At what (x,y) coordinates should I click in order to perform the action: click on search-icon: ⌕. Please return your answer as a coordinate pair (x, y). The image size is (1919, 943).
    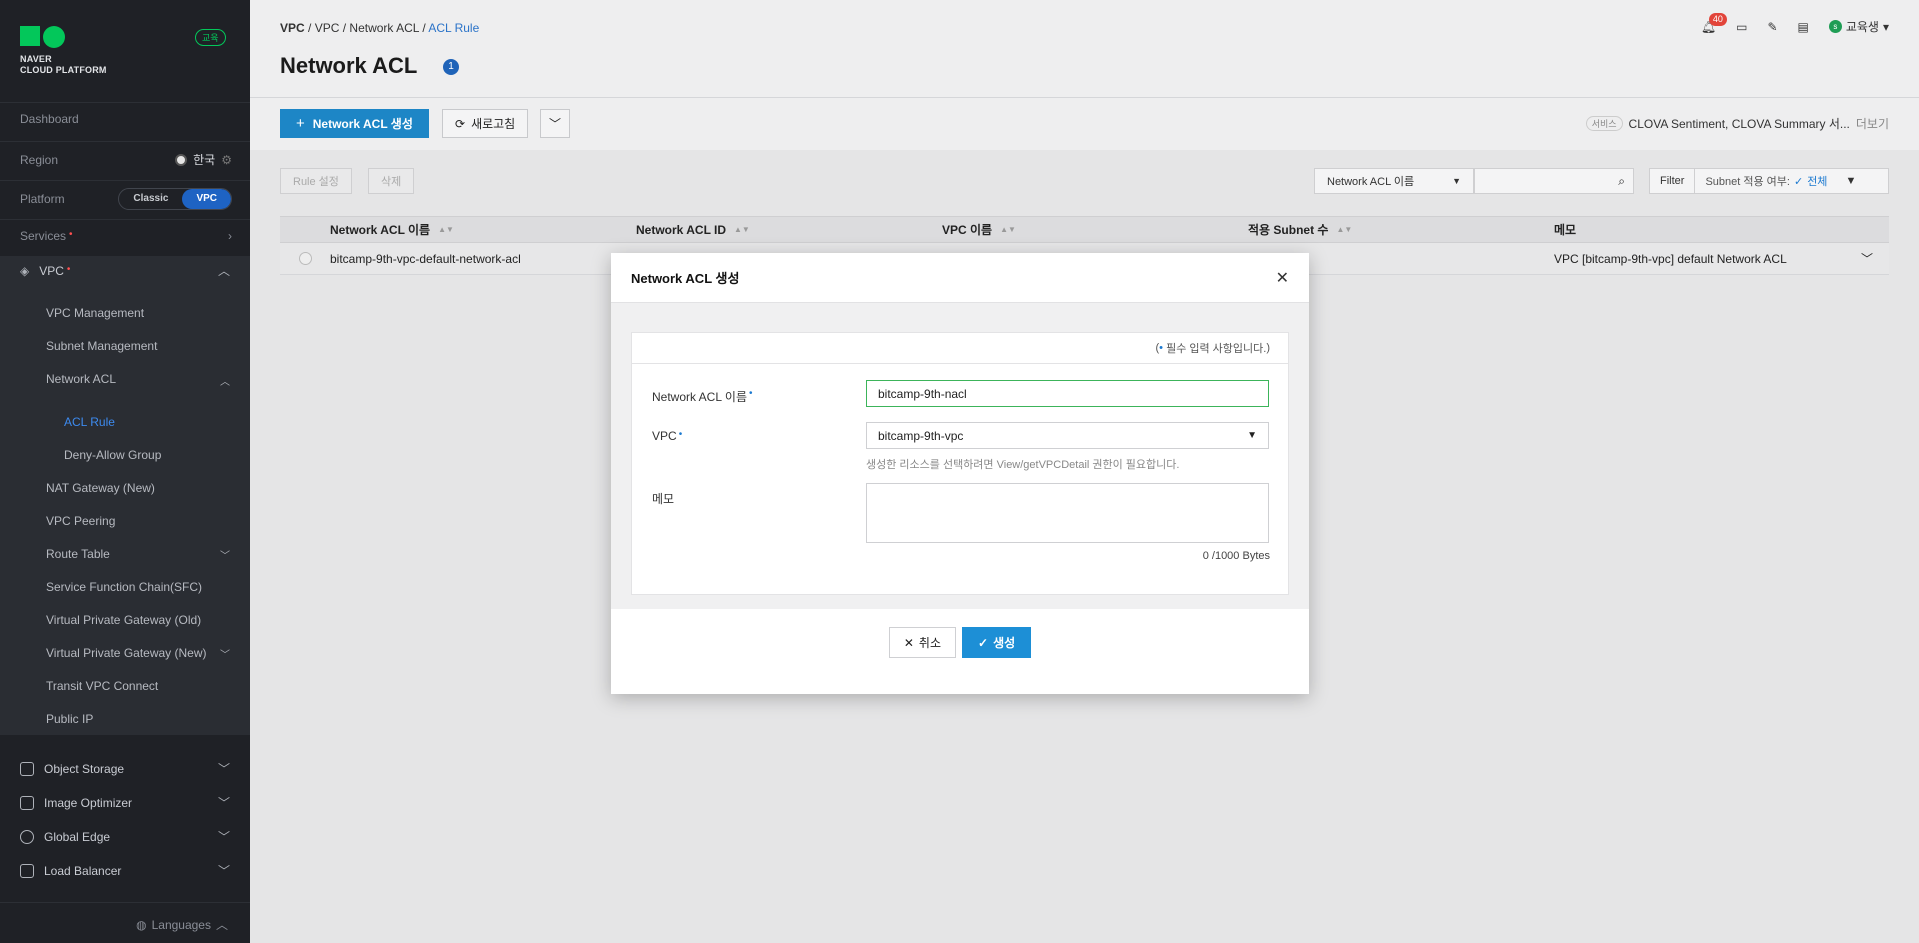
    Looking at the image, I should click on (1621, 181).